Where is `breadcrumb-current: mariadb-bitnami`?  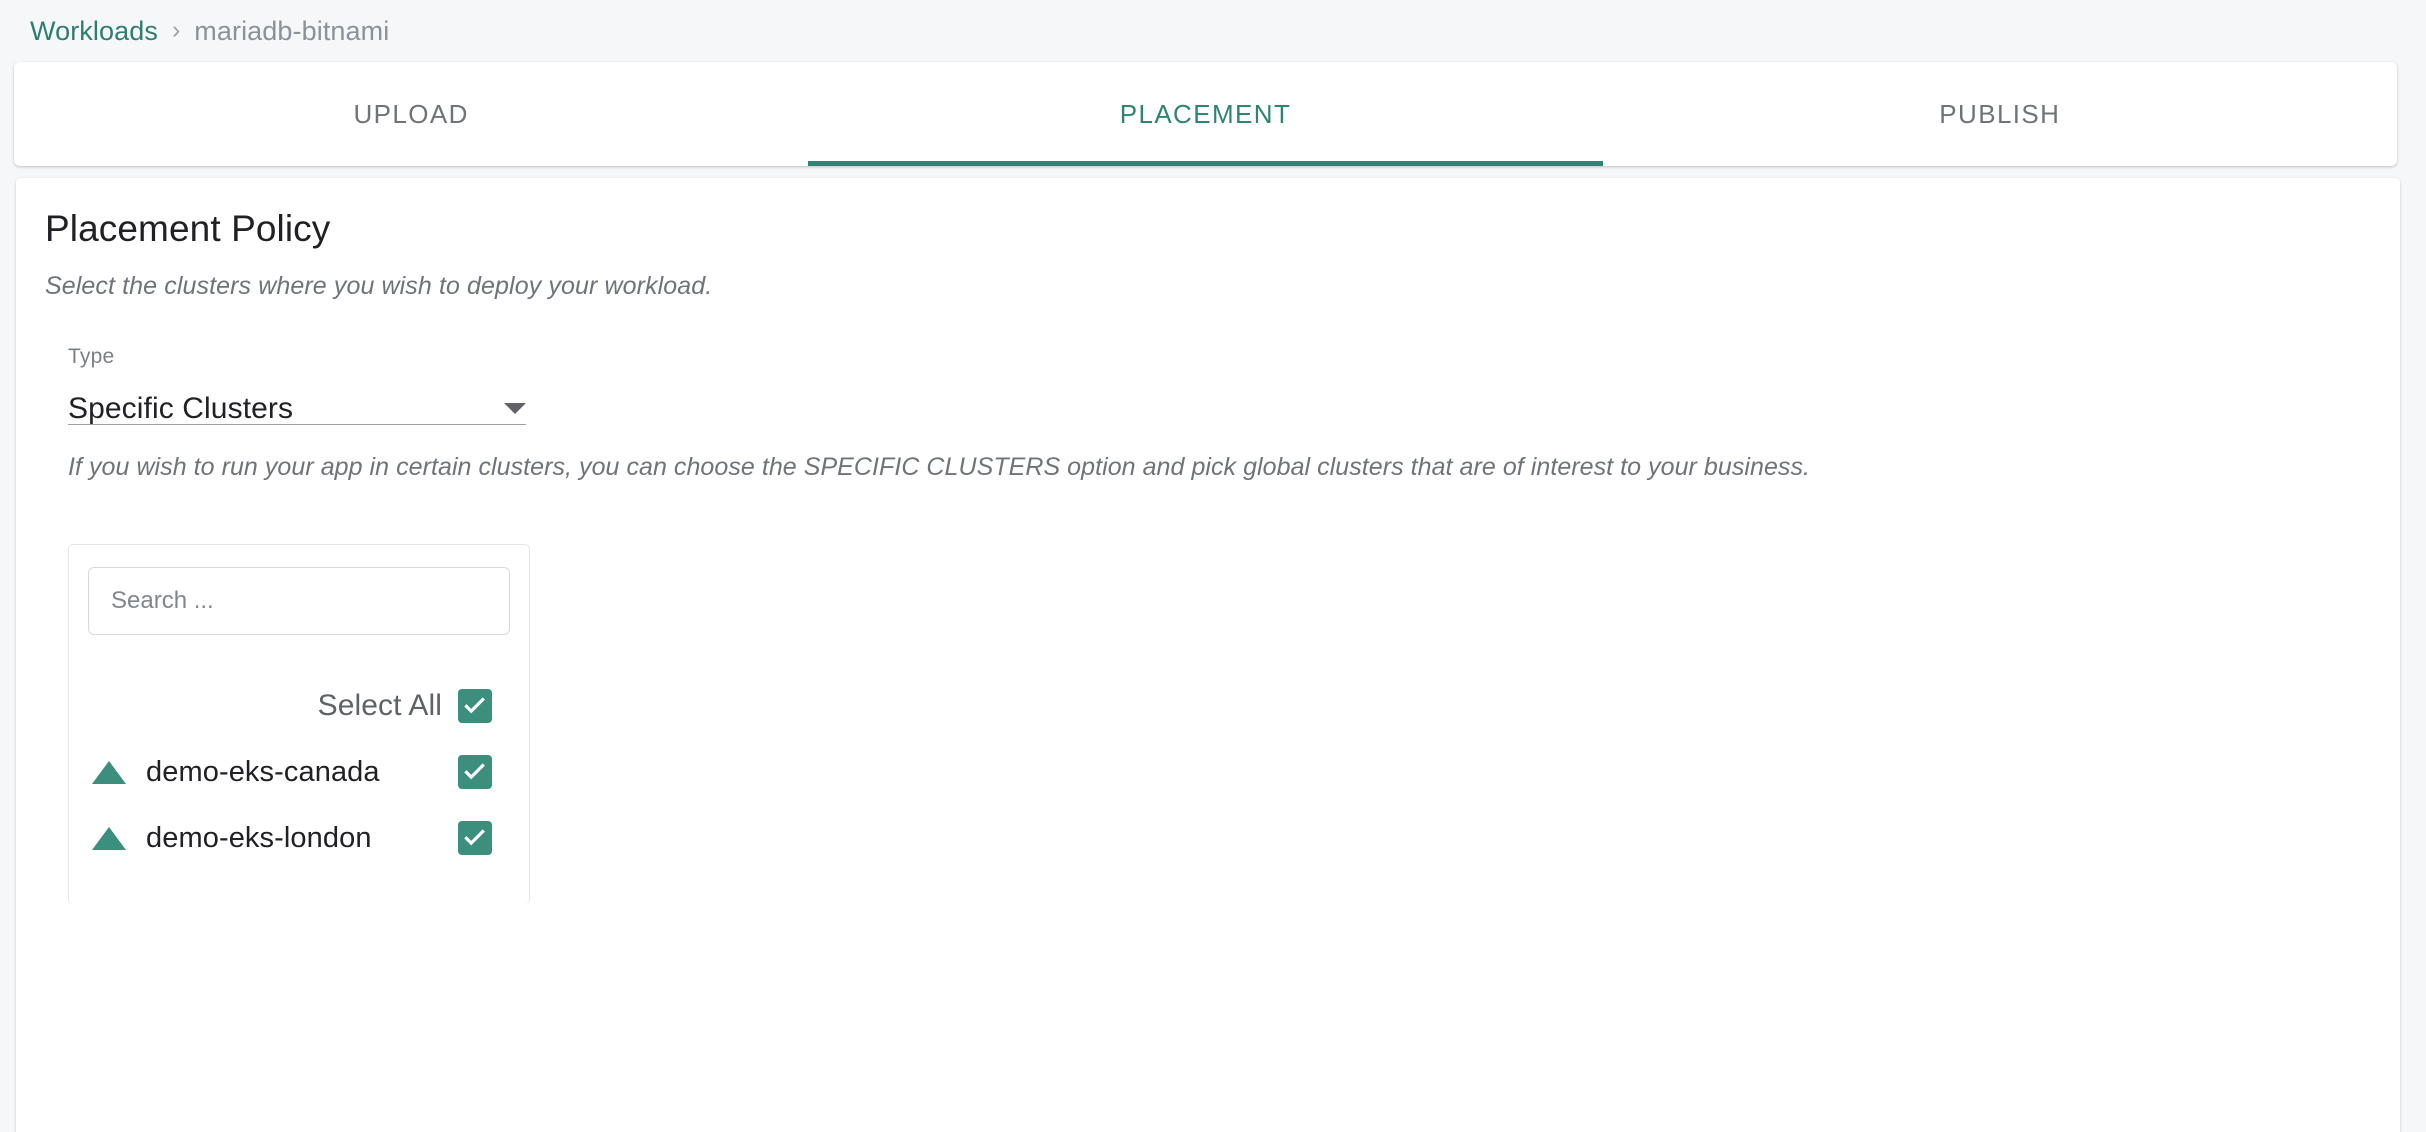
breadcrumb-current: mariadb-bitnami is located at coordinates (292, 30).